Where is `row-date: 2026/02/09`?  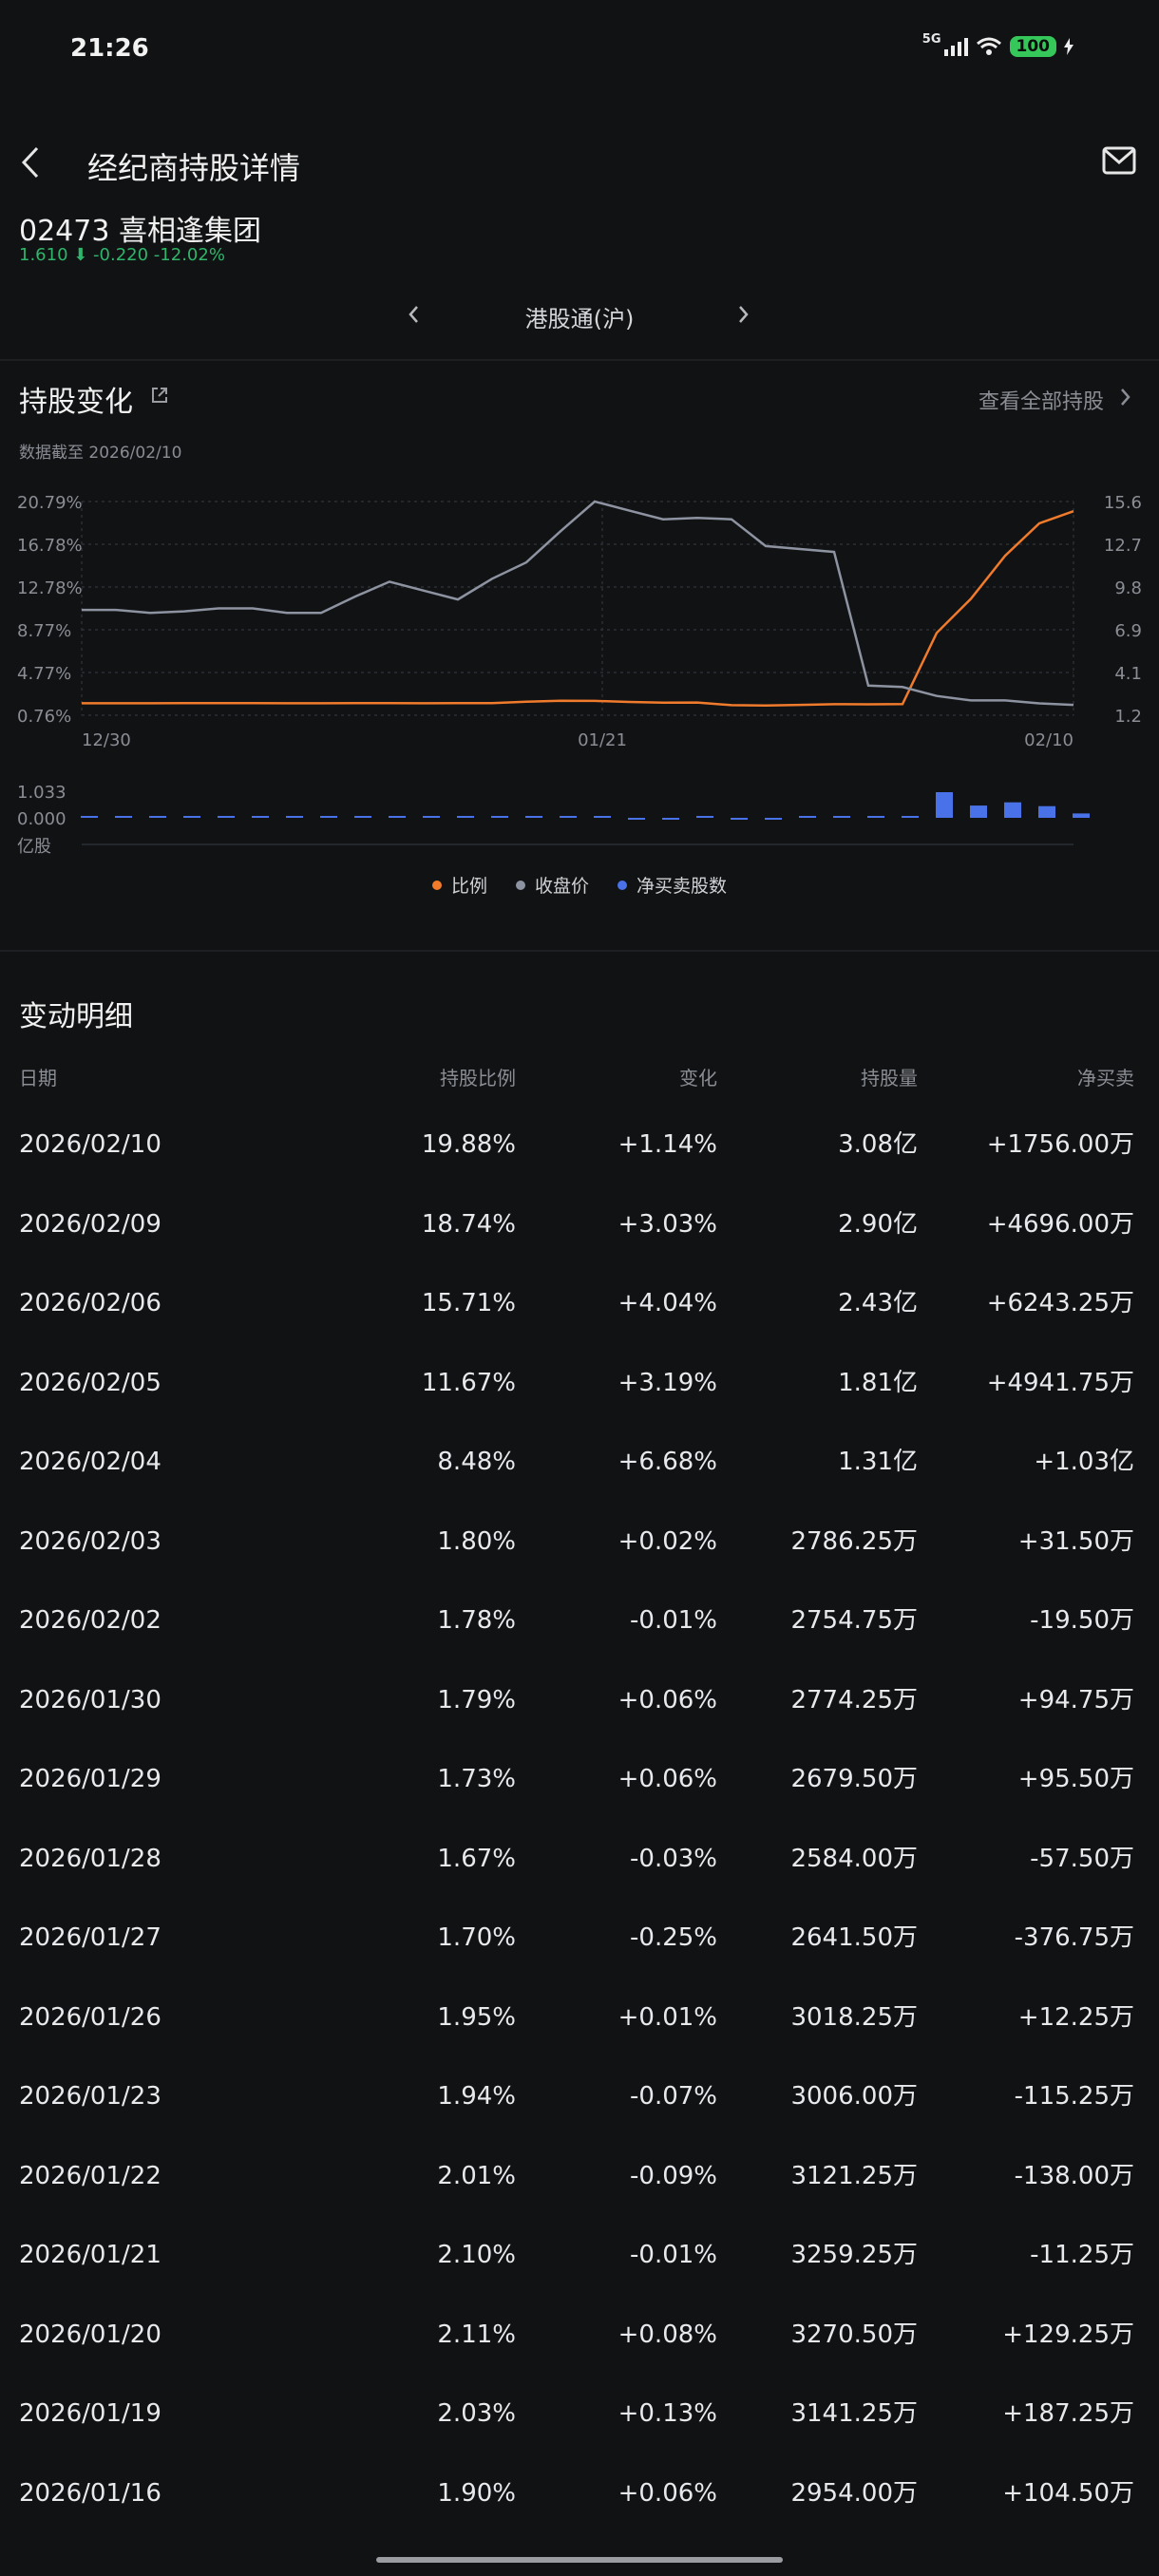
row-date: 2026/02/09 is located at coordinates (90, 1224).